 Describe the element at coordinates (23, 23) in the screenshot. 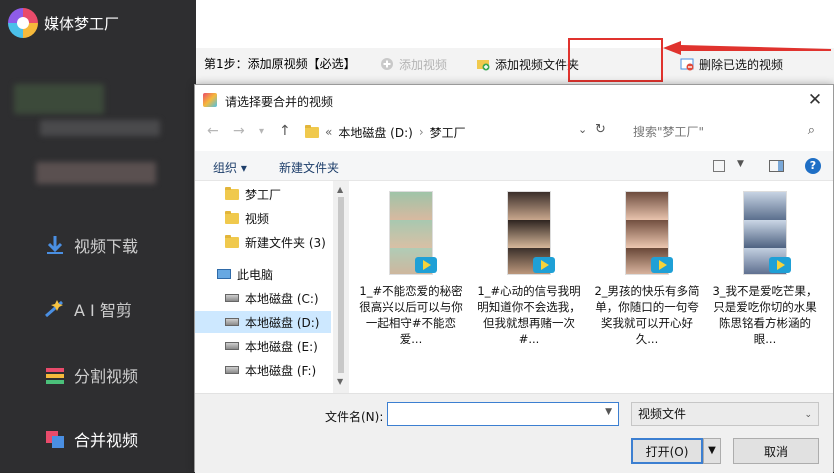

I see `app-logo` at that location.